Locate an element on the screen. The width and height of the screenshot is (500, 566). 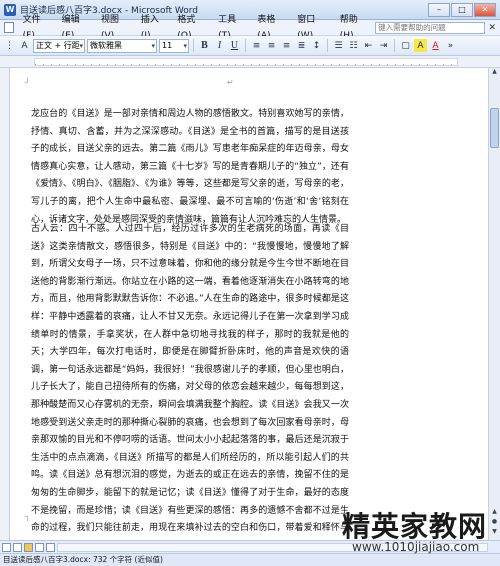
previous-page-icon: ▲ is located at coordinates (494, 513).